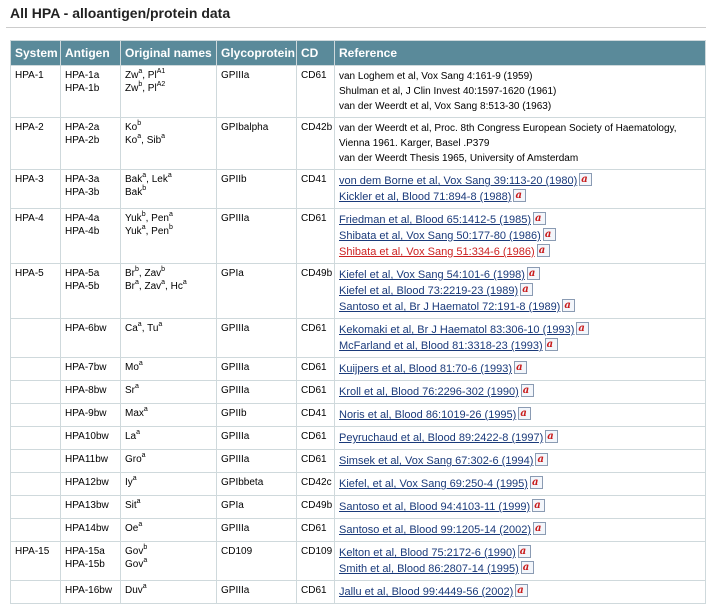 This screenshot has width=708, height=614. What do you see at coordinates (425, 369) in the screenshot?
I see `reference-link: Kuijpers et al, Blood 81:70-6 (1993)` at bounding box center [425, 369].